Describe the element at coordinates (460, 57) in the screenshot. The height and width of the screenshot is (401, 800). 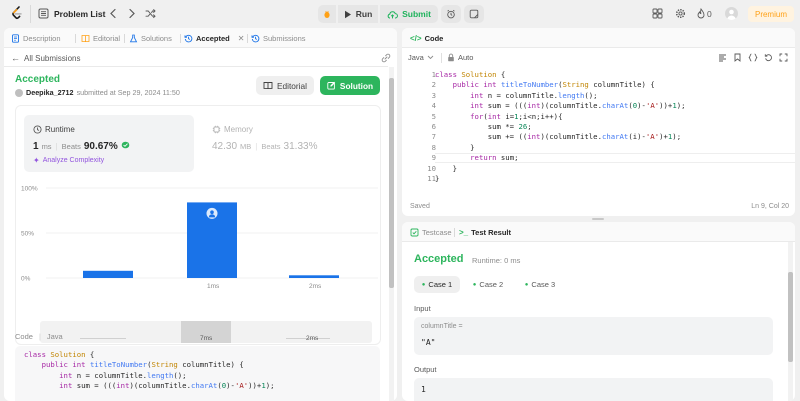
I see `auto-mode: Auto` at that location.